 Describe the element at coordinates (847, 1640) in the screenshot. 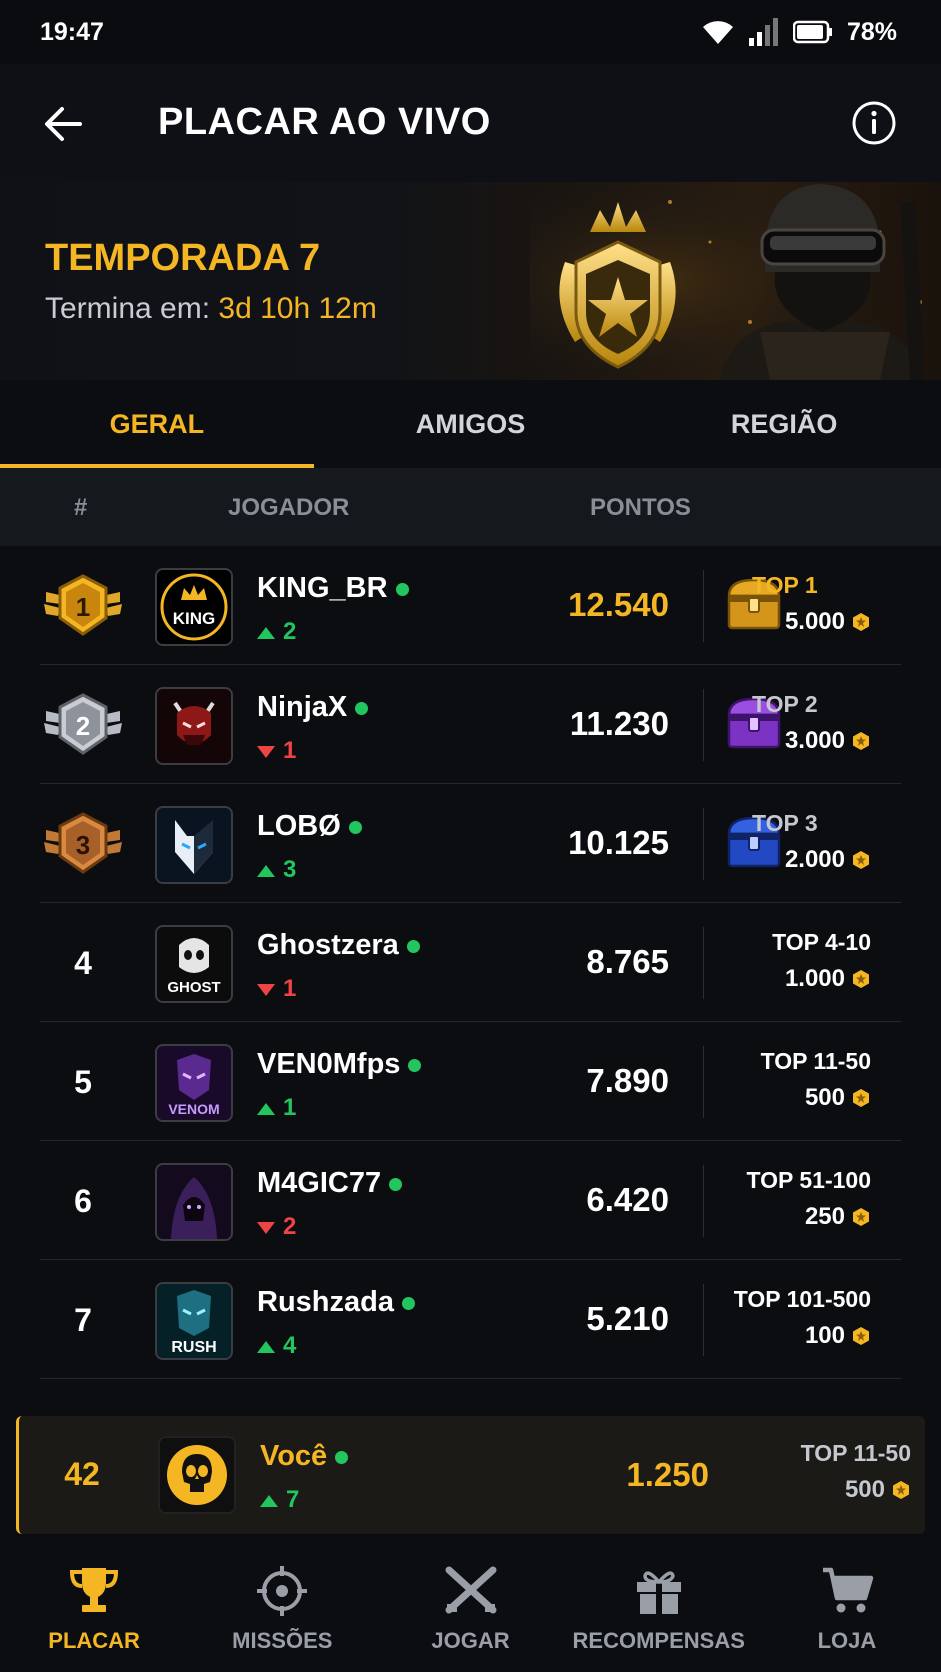

I see `nav-label: LOJA` at that location.